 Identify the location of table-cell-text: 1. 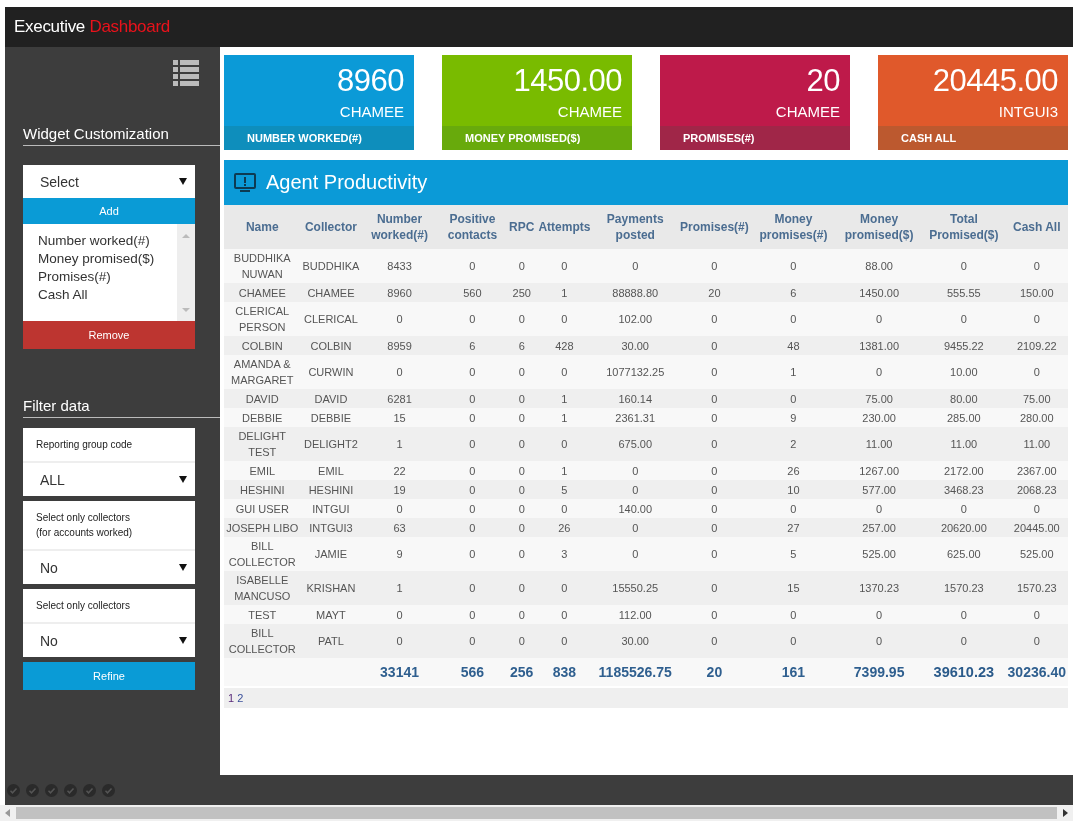
(564, 293).